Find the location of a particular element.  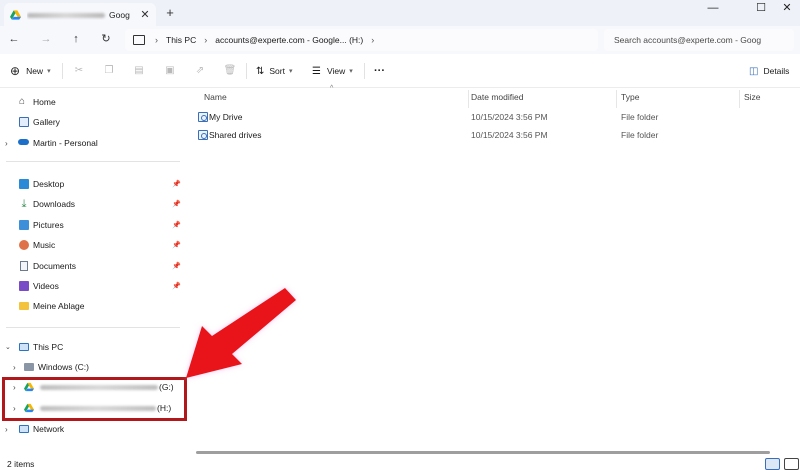

new-tab-button: + is located at coordinates (170, 13).